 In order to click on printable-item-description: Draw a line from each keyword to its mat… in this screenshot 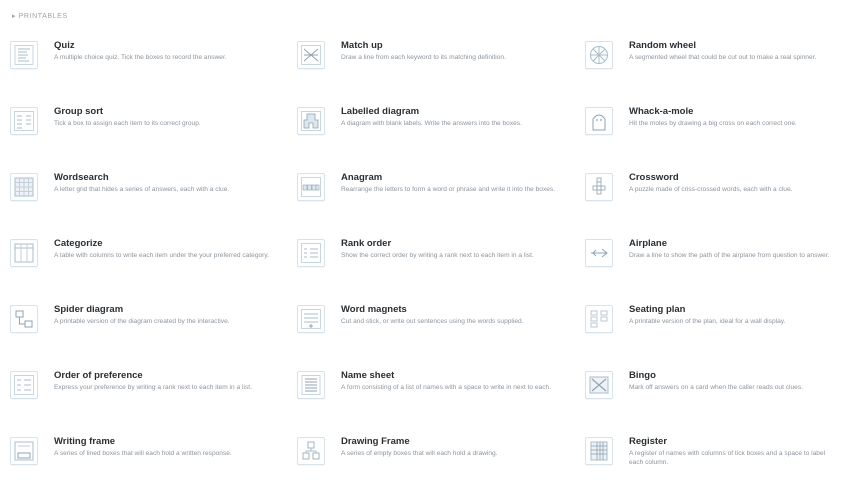, I will do `click(423, 57)`.